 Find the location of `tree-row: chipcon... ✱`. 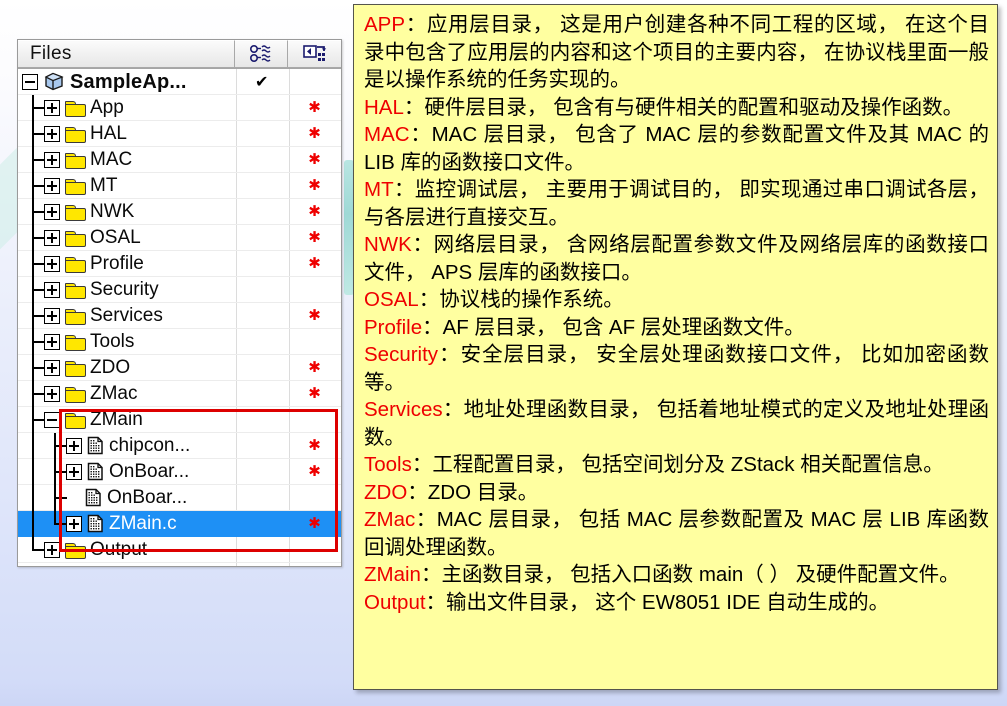

tree-row: chipcon... ✱ is located at coordinates (179, 445).